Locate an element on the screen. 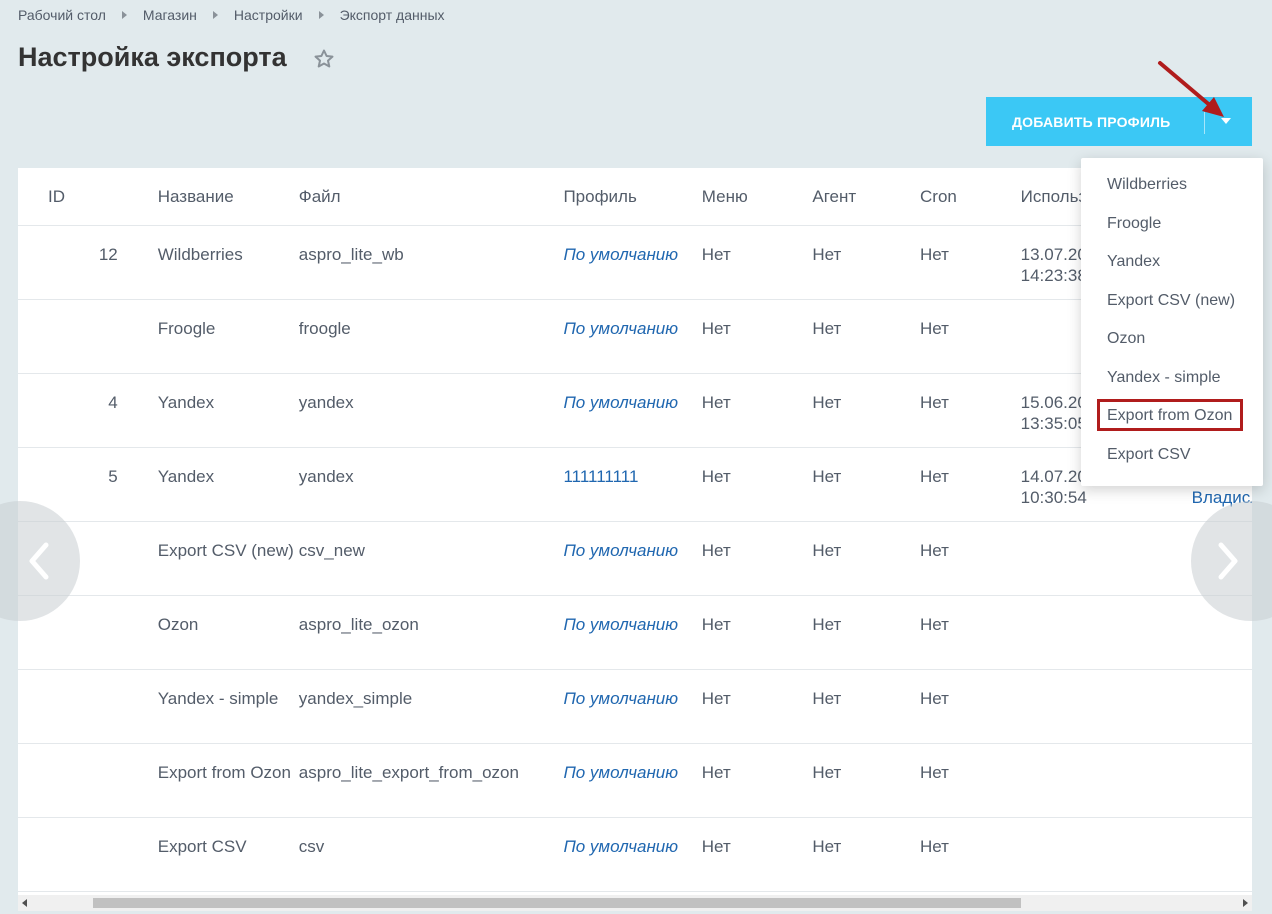  breadcrumb-item-export: Экспорт данных is located at coordinates (392, 15).